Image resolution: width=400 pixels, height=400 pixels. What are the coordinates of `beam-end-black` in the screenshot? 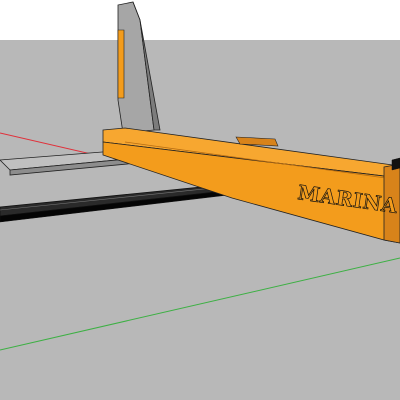 It's located at (395, 164).